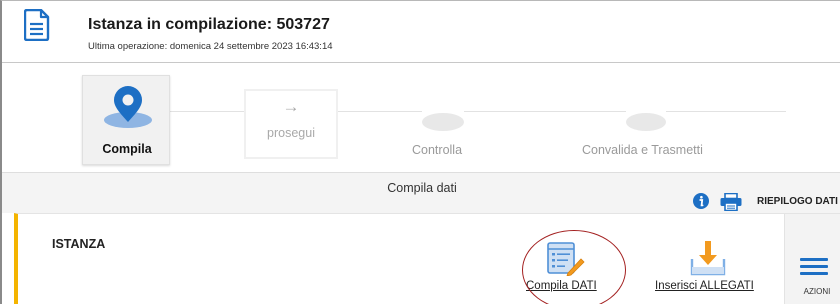 The image size is (840, 304). Describe the element at coordinates (701, 201) in the screenshot. I see `info-icon` at that location.